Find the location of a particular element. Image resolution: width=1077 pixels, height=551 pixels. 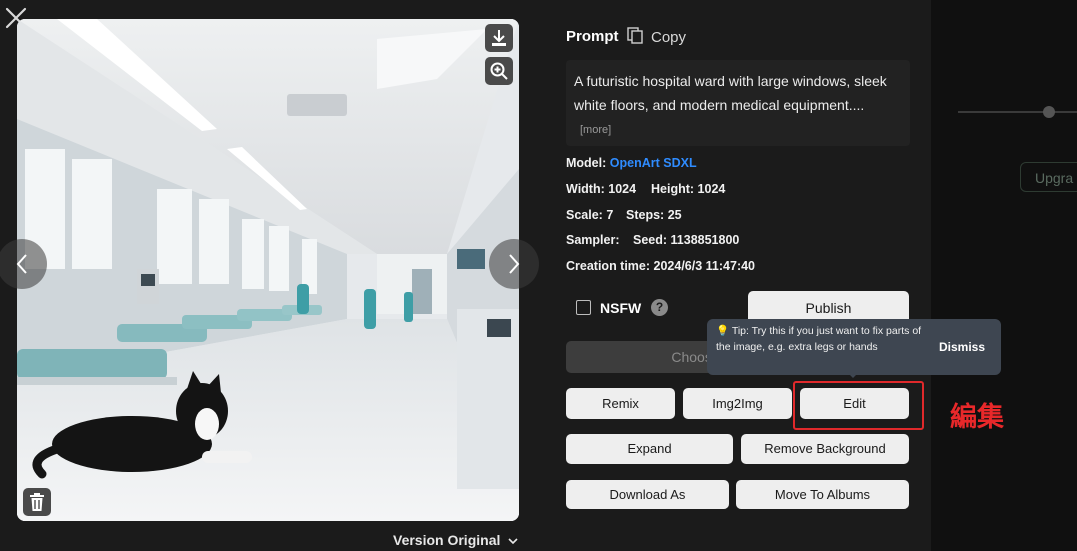

nsfw-checkbox is located at coordinates (583, 307).